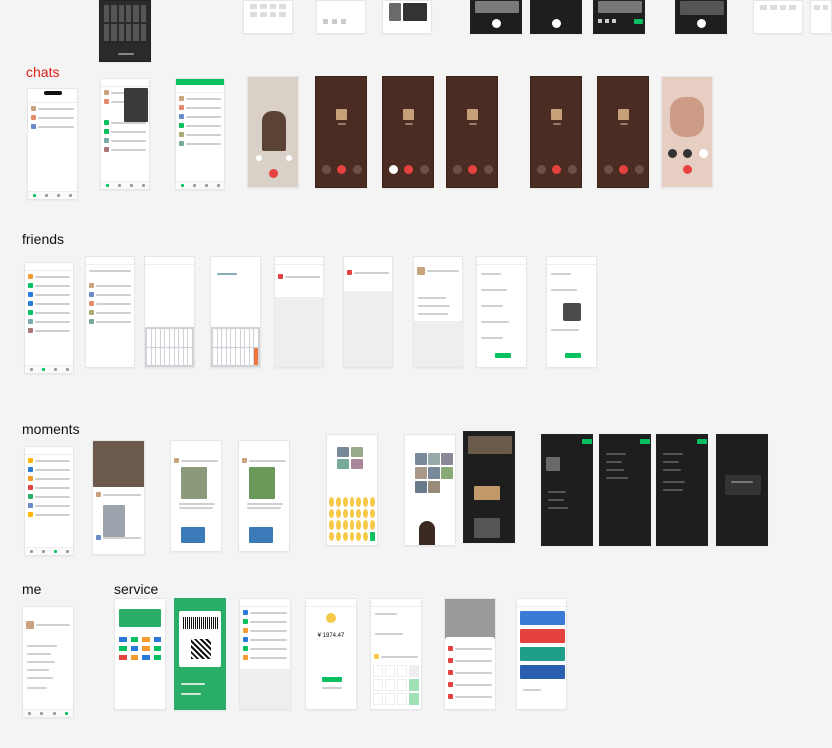 The image size is (832, 748). Describe the element at coordinates (31, 589) in the screenshot. I see `section-label-me: me` at that location.